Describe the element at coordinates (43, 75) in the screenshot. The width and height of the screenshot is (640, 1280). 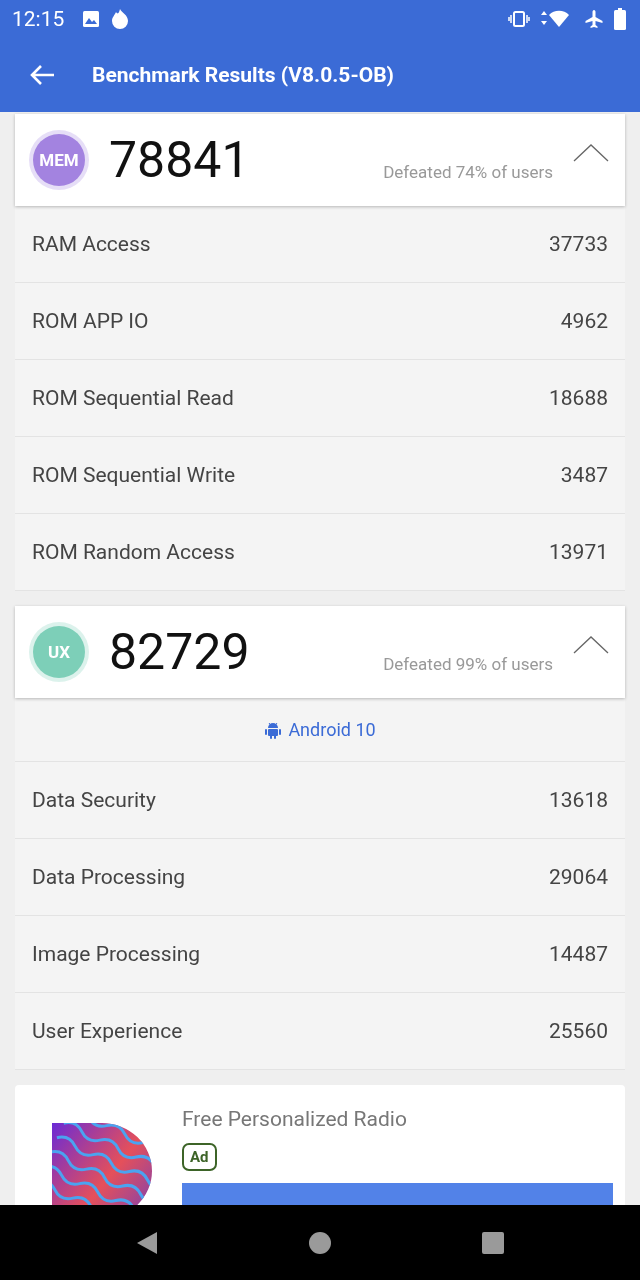
I see `back-icon` at that location.